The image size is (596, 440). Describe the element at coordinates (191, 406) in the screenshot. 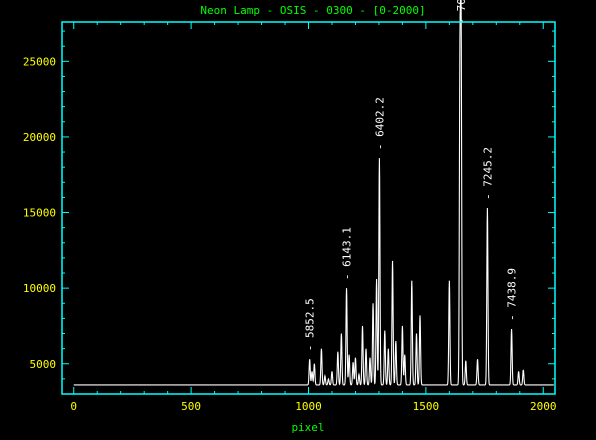

I see `x-tick-label: 500` at that location.